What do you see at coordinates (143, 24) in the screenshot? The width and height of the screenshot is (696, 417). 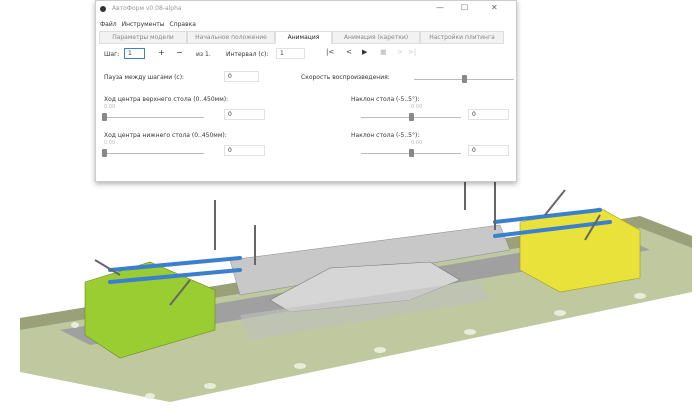 I see `menu-tools: Инструменты` at bounding box center [143, 24].